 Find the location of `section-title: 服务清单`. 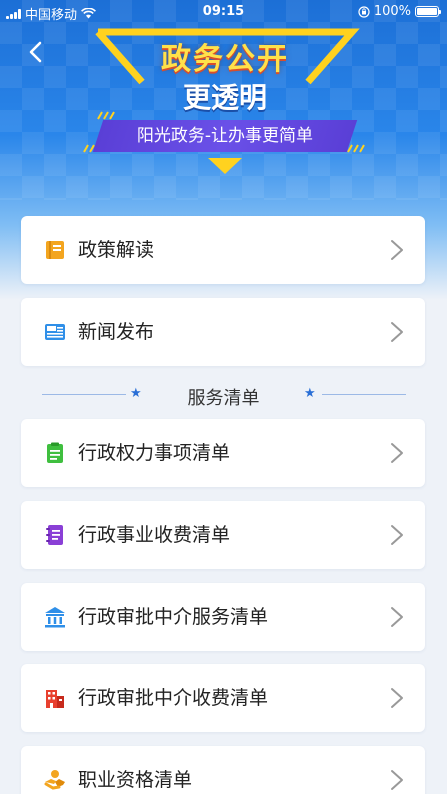

section-title: 服务清单 is located at coordinates (223, 398).